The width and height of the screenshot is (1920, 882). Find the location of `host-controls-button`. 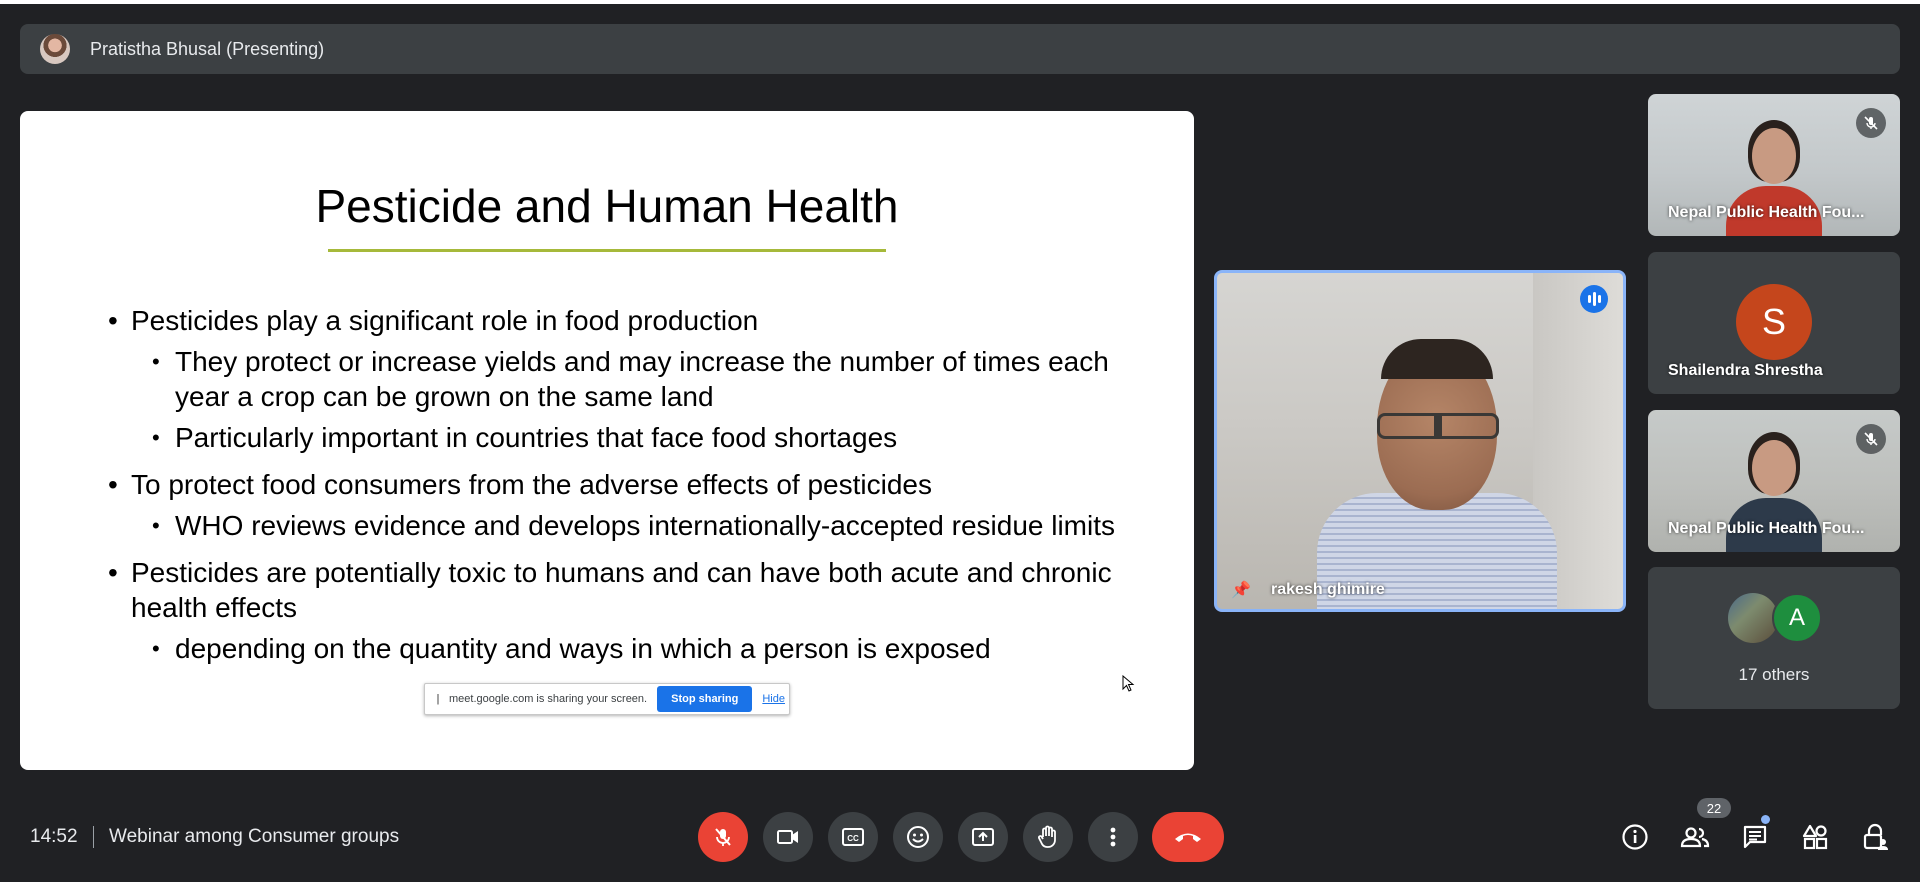

host-controls-button is located at coordinates (1875, 837).